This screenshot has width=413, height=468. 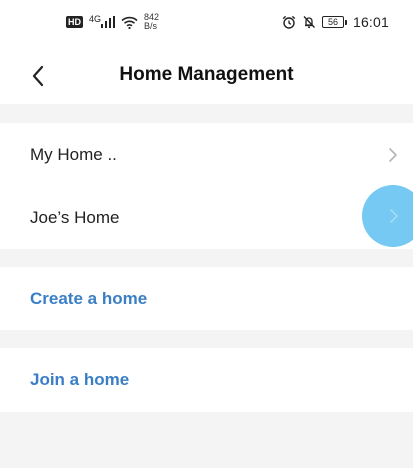 What do you see at coordinates (108, 22) in the screenshot?
I see `signal-icon` at bounding box center [108, 22].